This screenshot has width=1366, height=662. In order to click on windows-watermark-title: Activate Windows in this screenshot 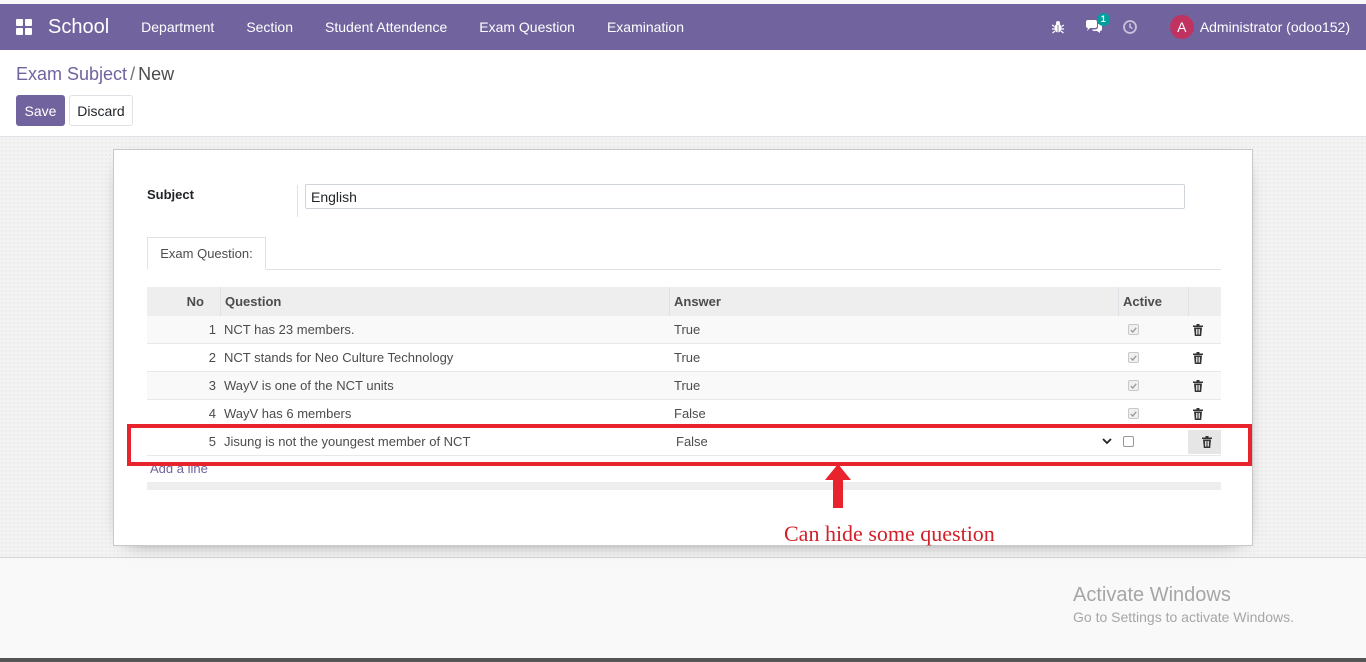, I will do `click(1152, 595)`.